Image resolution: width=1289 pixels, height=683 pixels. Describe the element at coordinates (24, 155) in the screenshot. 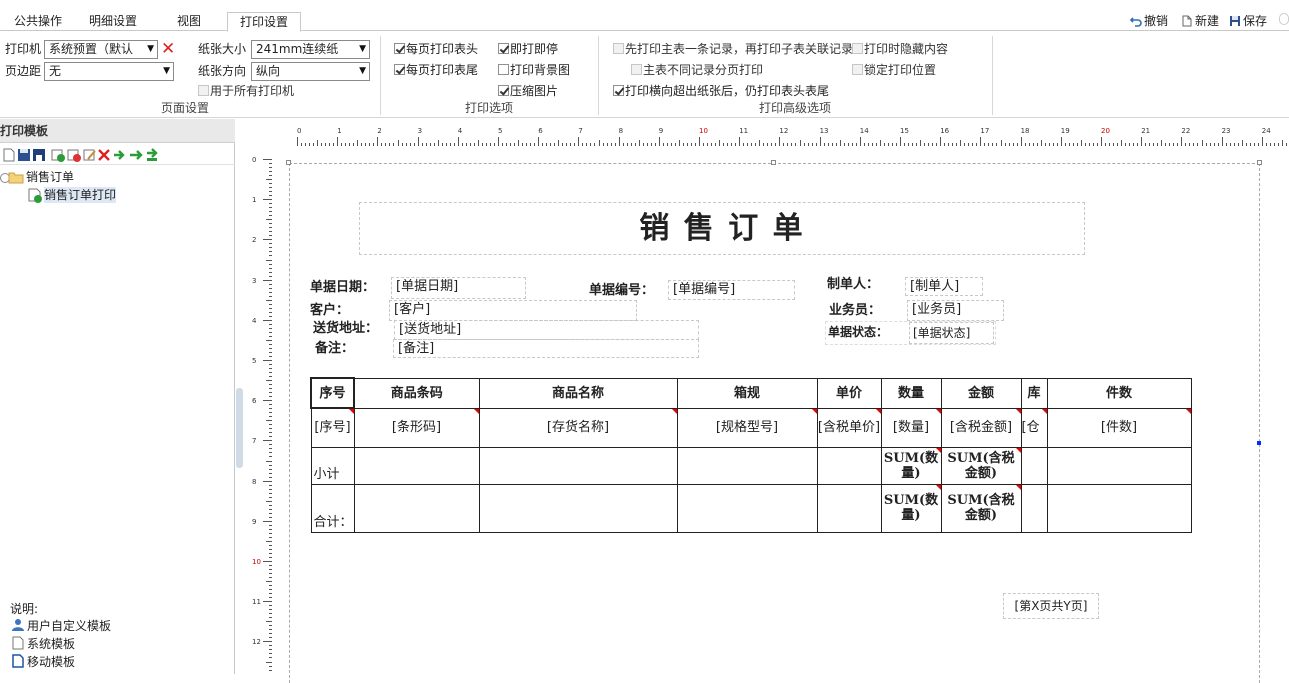

I see `save-icon` at that location.